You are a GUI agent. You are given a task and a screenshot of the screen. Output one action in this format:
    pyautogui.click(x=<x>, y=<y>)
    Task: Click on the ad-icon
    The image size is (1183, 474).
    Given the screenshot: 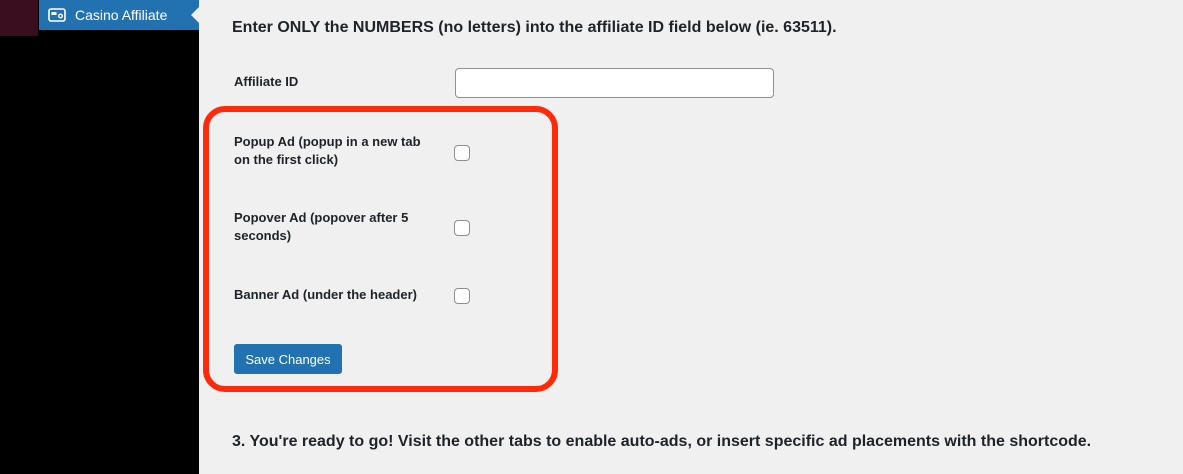 What is the action you would take?
    pyautogui.click(x=57, y=15)
    